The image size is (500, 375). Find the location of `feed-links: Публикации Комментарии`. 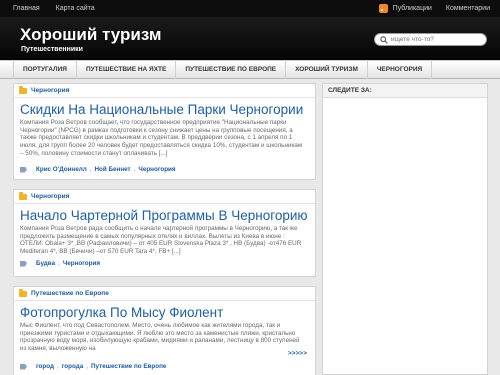

feed-links: Публикации Комментарии is located at coordinates (434, 8).